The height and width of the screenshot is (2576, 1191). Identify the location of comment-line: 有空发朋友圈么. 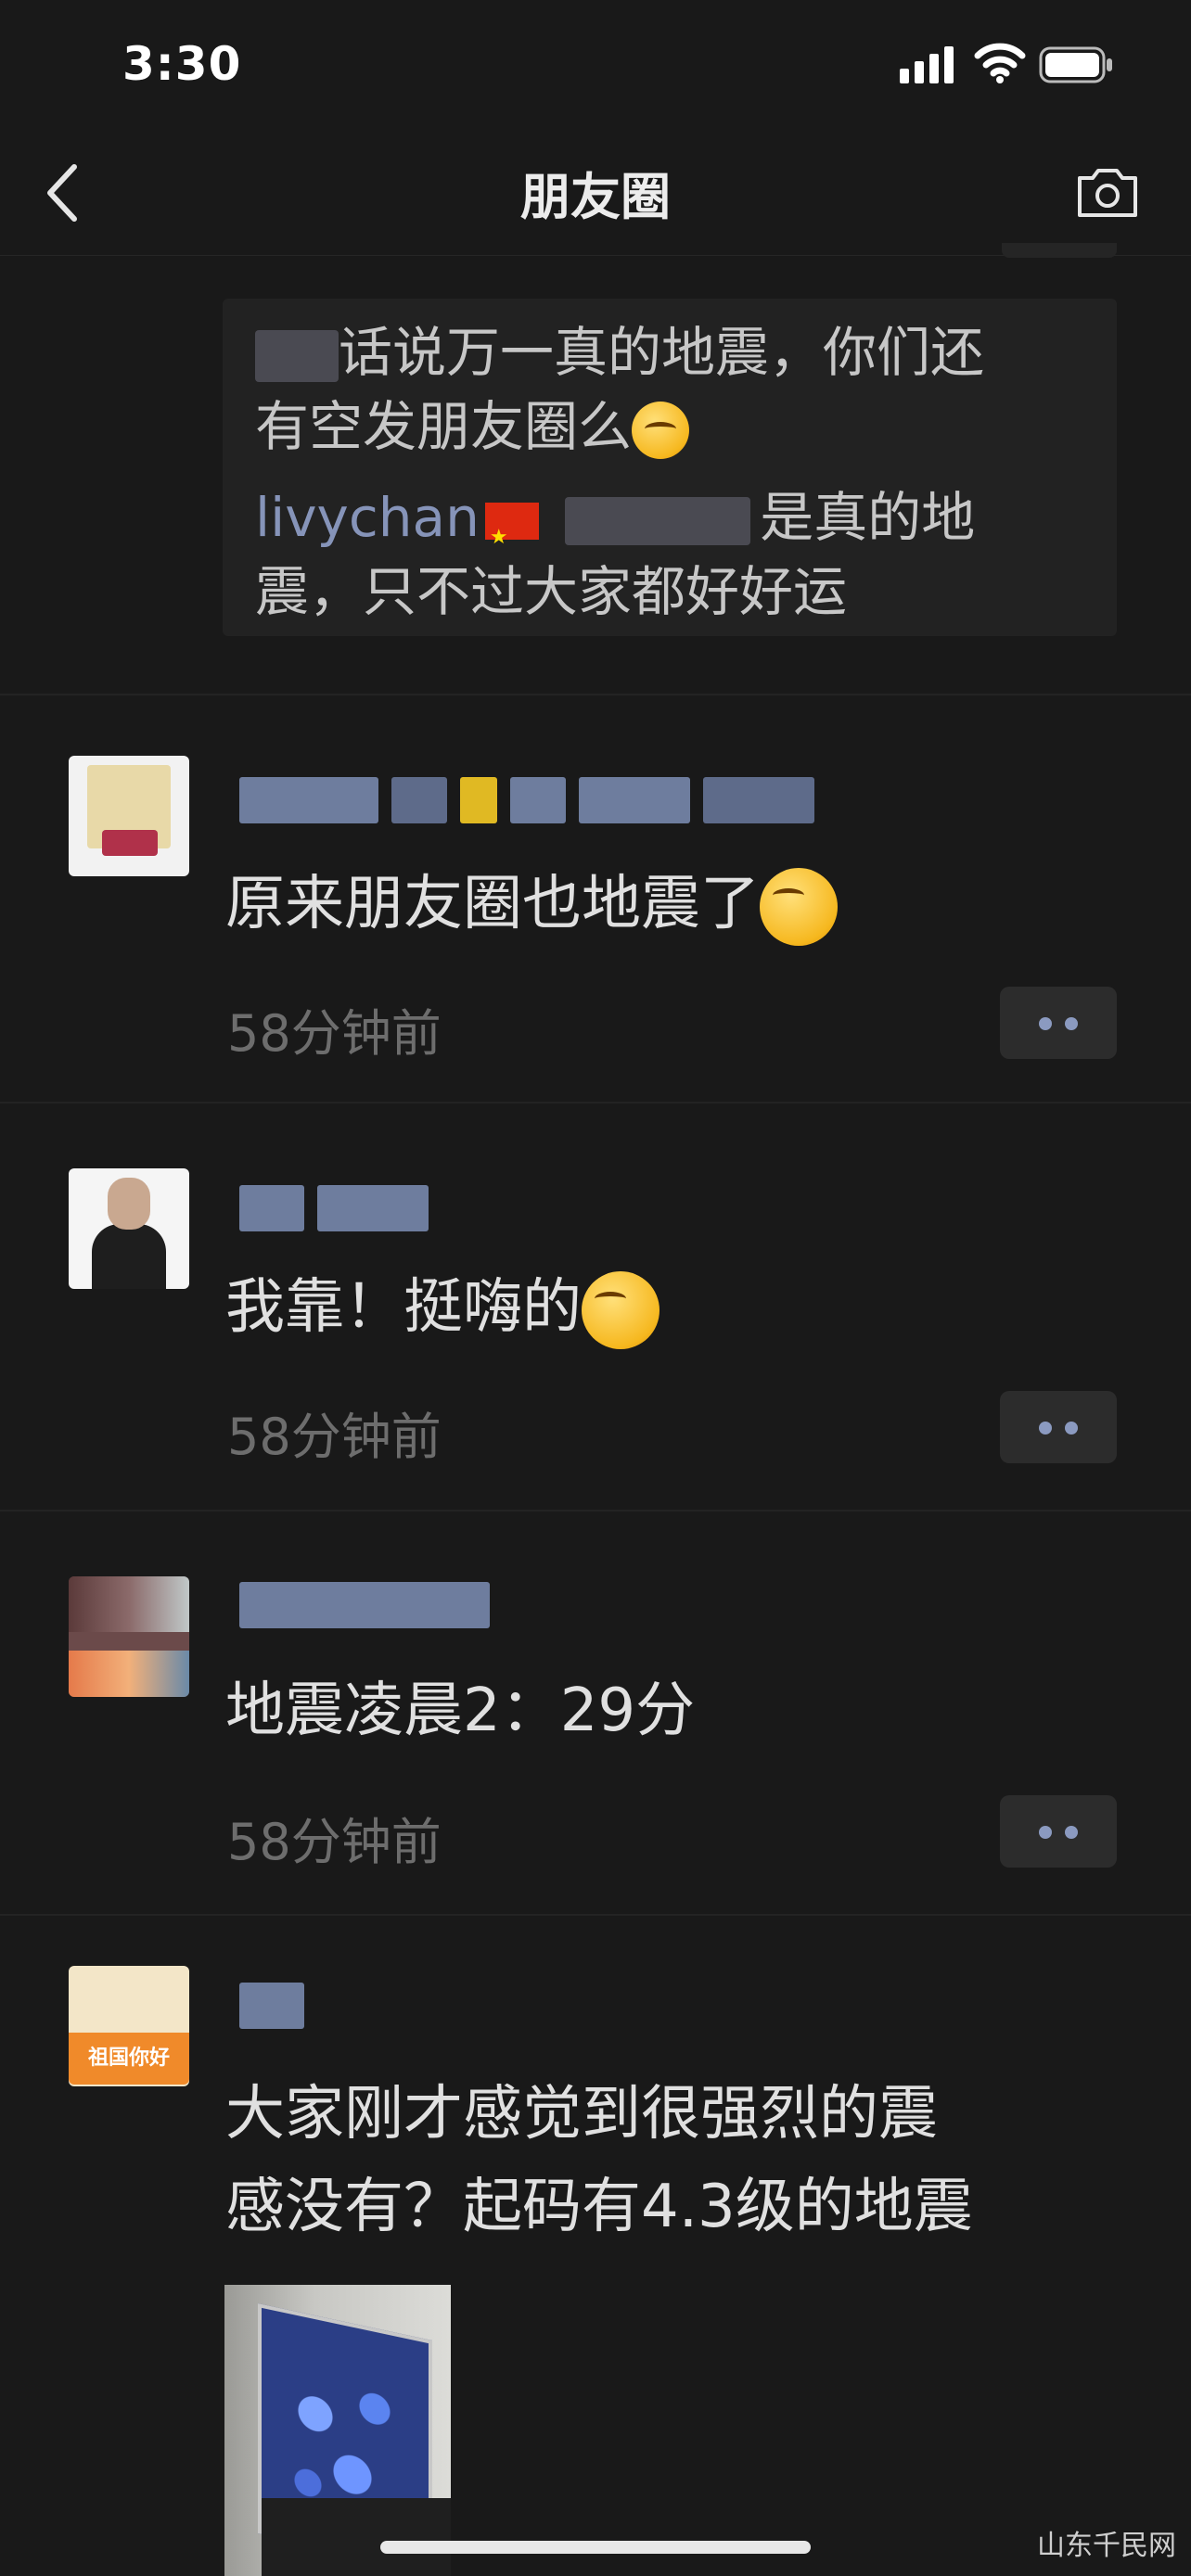
(472, 426).